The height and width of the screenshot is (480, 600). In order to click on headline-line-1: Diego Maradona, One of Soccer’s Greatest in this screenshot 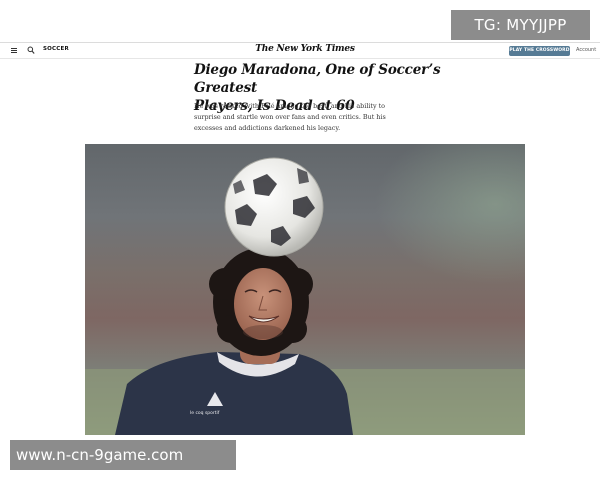, I will do `click(317, 79)`.